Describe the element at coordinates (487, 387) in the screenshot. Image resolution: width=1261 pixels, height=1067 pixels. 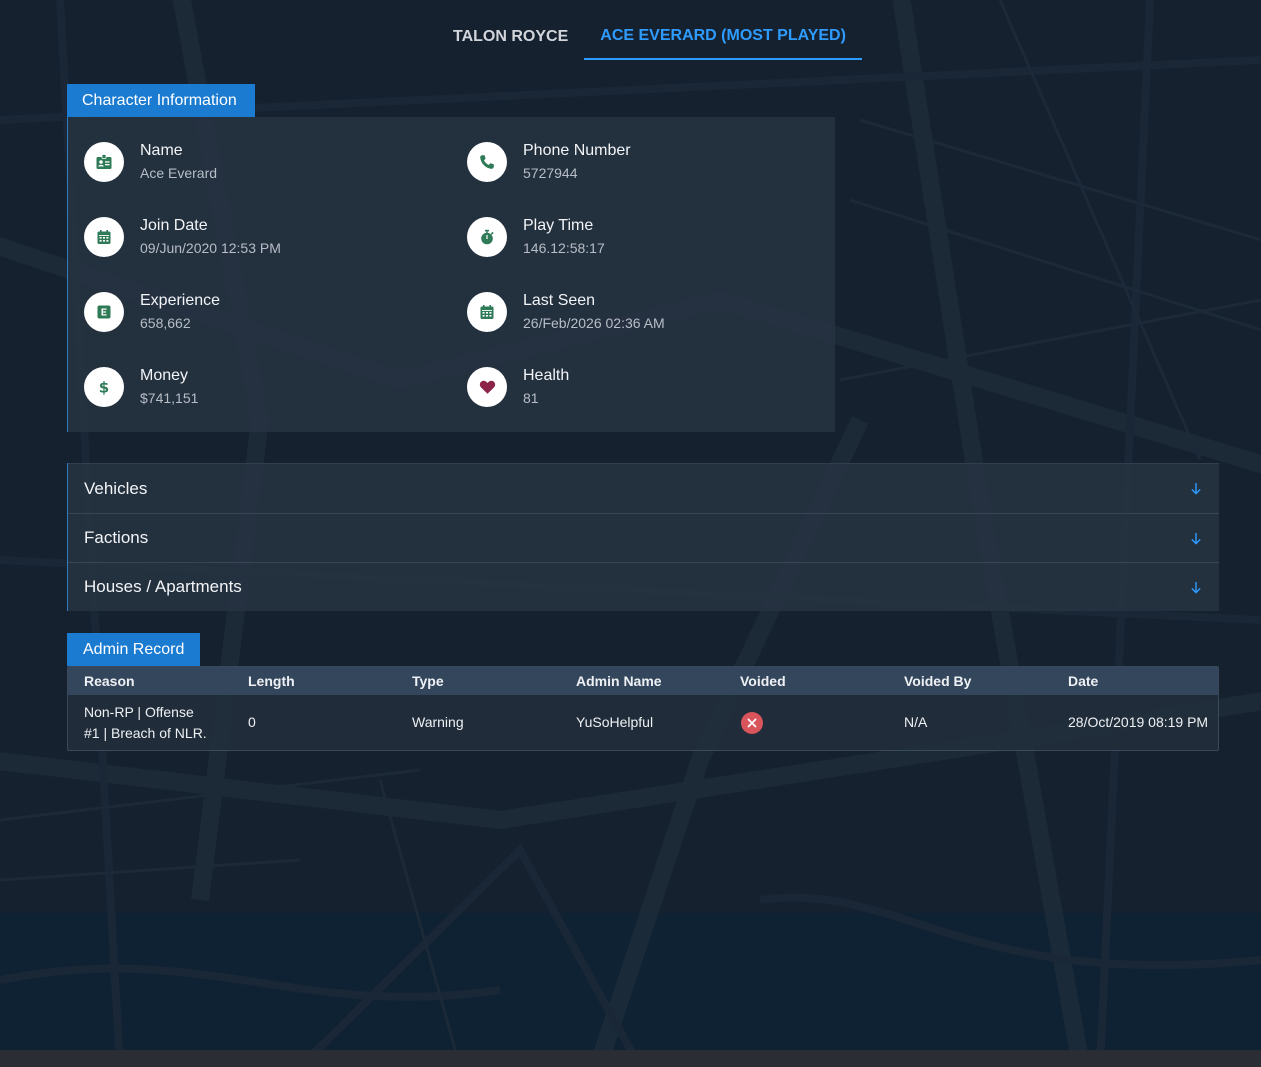
I see `heart-icon` at that location.